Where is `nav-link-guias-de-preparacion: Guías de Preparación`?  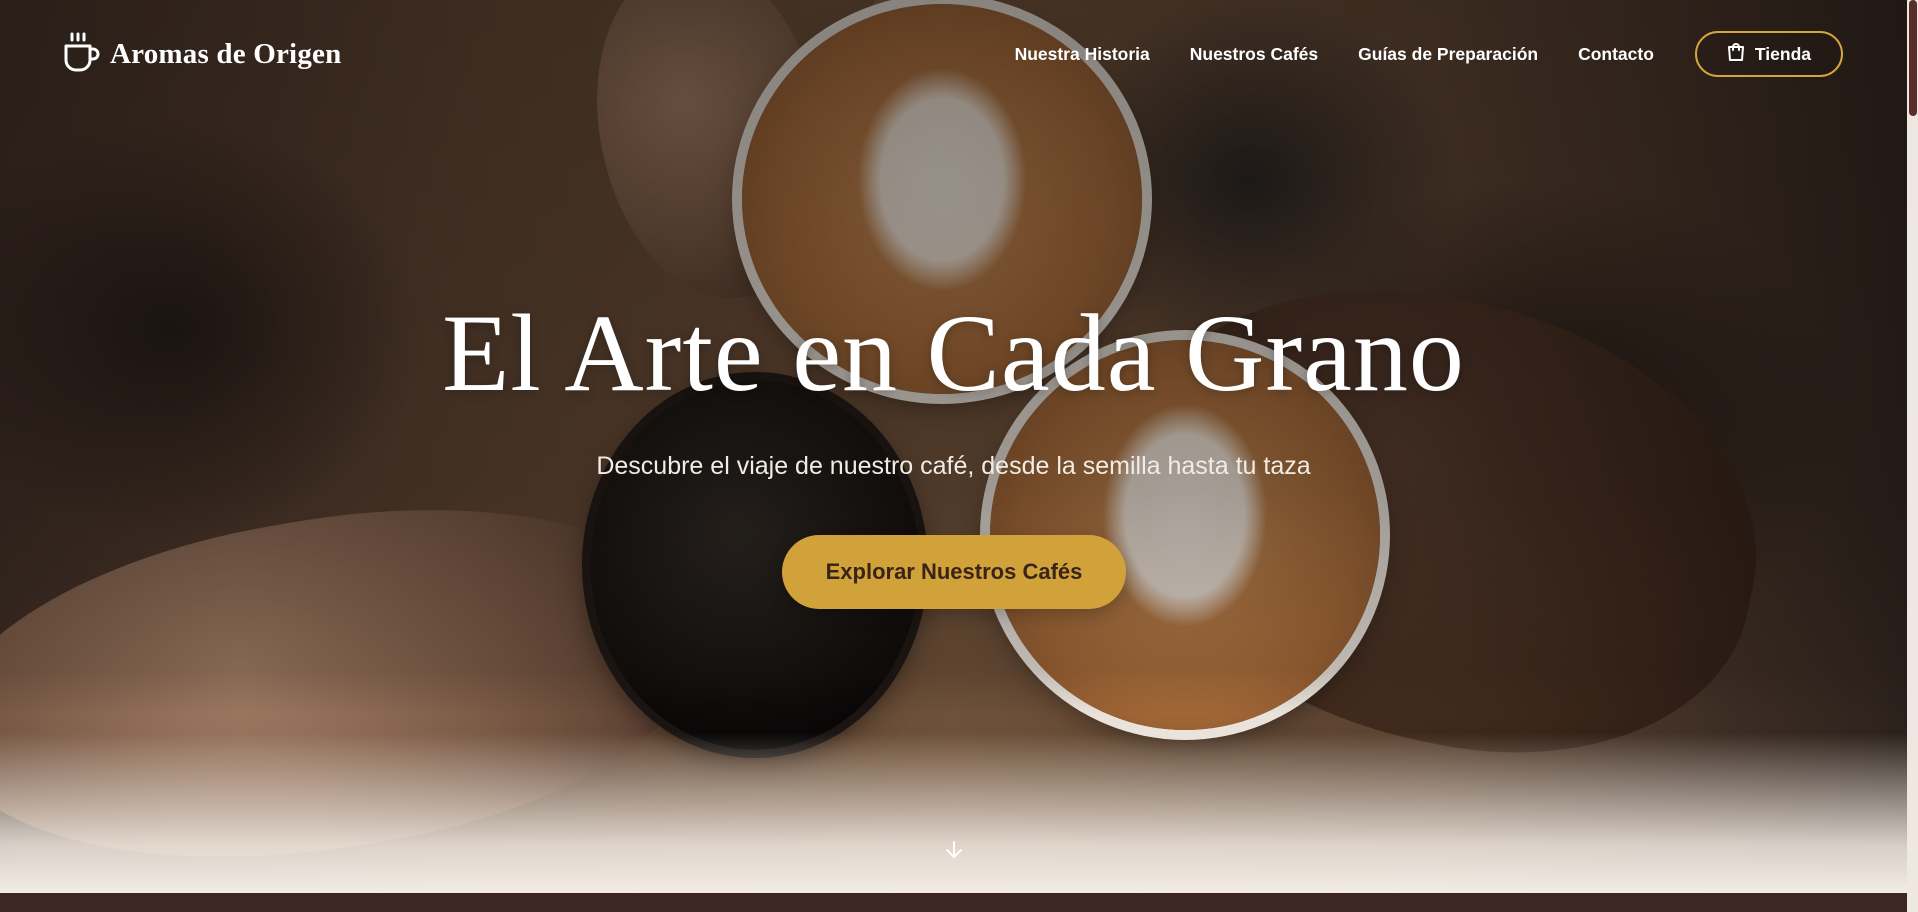
nav-link-guias-de-preparacion: Guías de Preparación is located at coordinates (1448, 54).